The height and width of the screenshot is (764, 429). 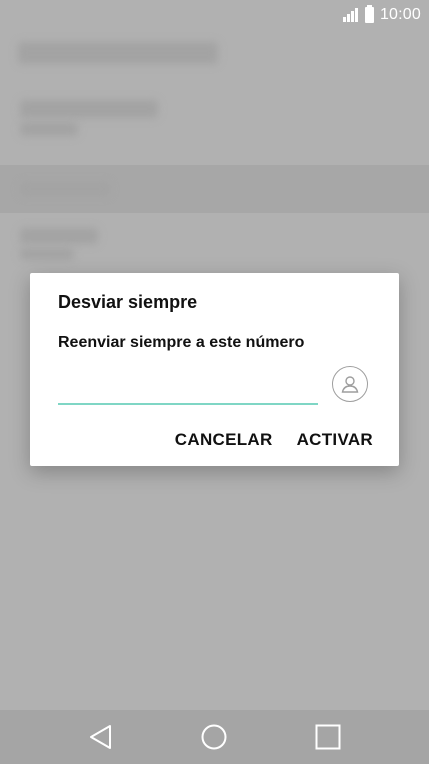 What do you see at coordinates (214, 15) in the screenshot?
I see `status-bar: 10:00` at bounding box center [214, 15].